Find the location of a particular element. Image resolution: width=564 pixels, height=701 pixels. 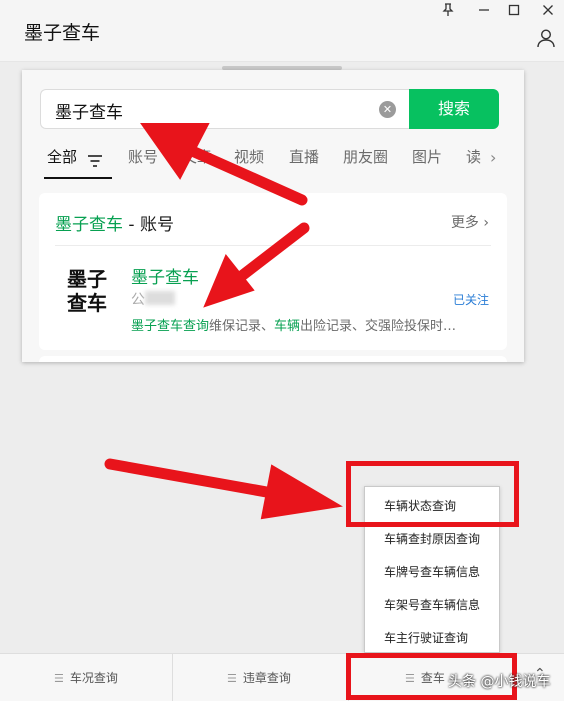

filter-tabs: 全部 账号 文章 视频 直播 朋友圈 图片 读 › is located at coordinates (273, 163).